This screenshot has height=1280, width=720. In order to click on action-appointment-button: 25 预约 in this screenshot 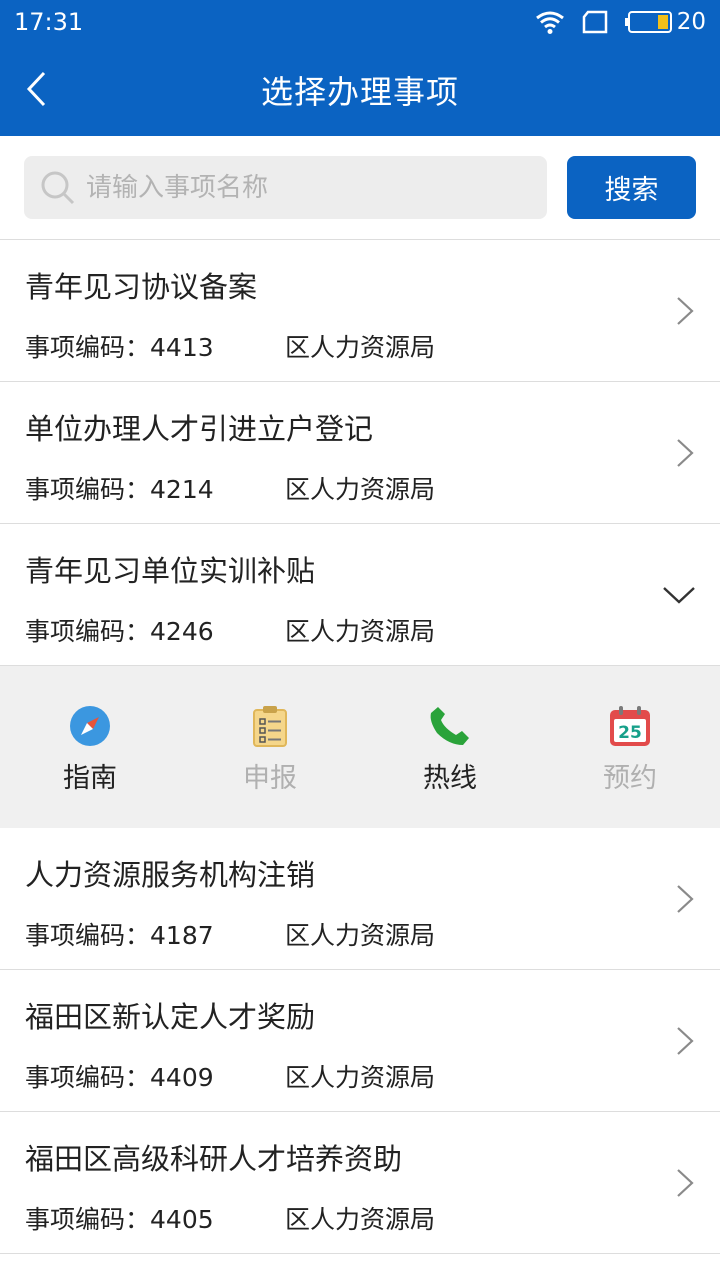, I will do `click(630, 747)`.